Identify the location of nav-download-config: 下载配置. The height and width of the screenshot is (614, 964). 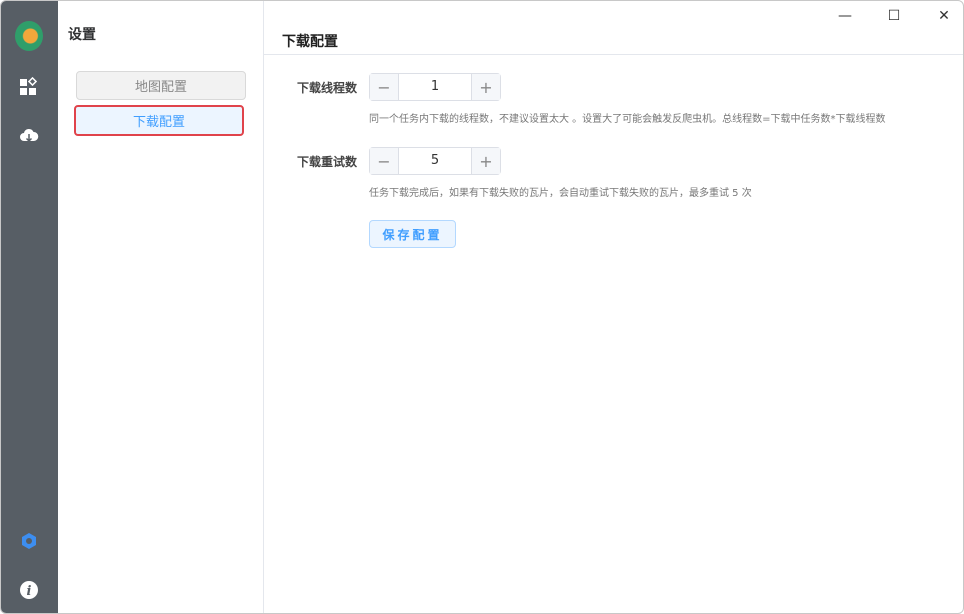
(159, 120).